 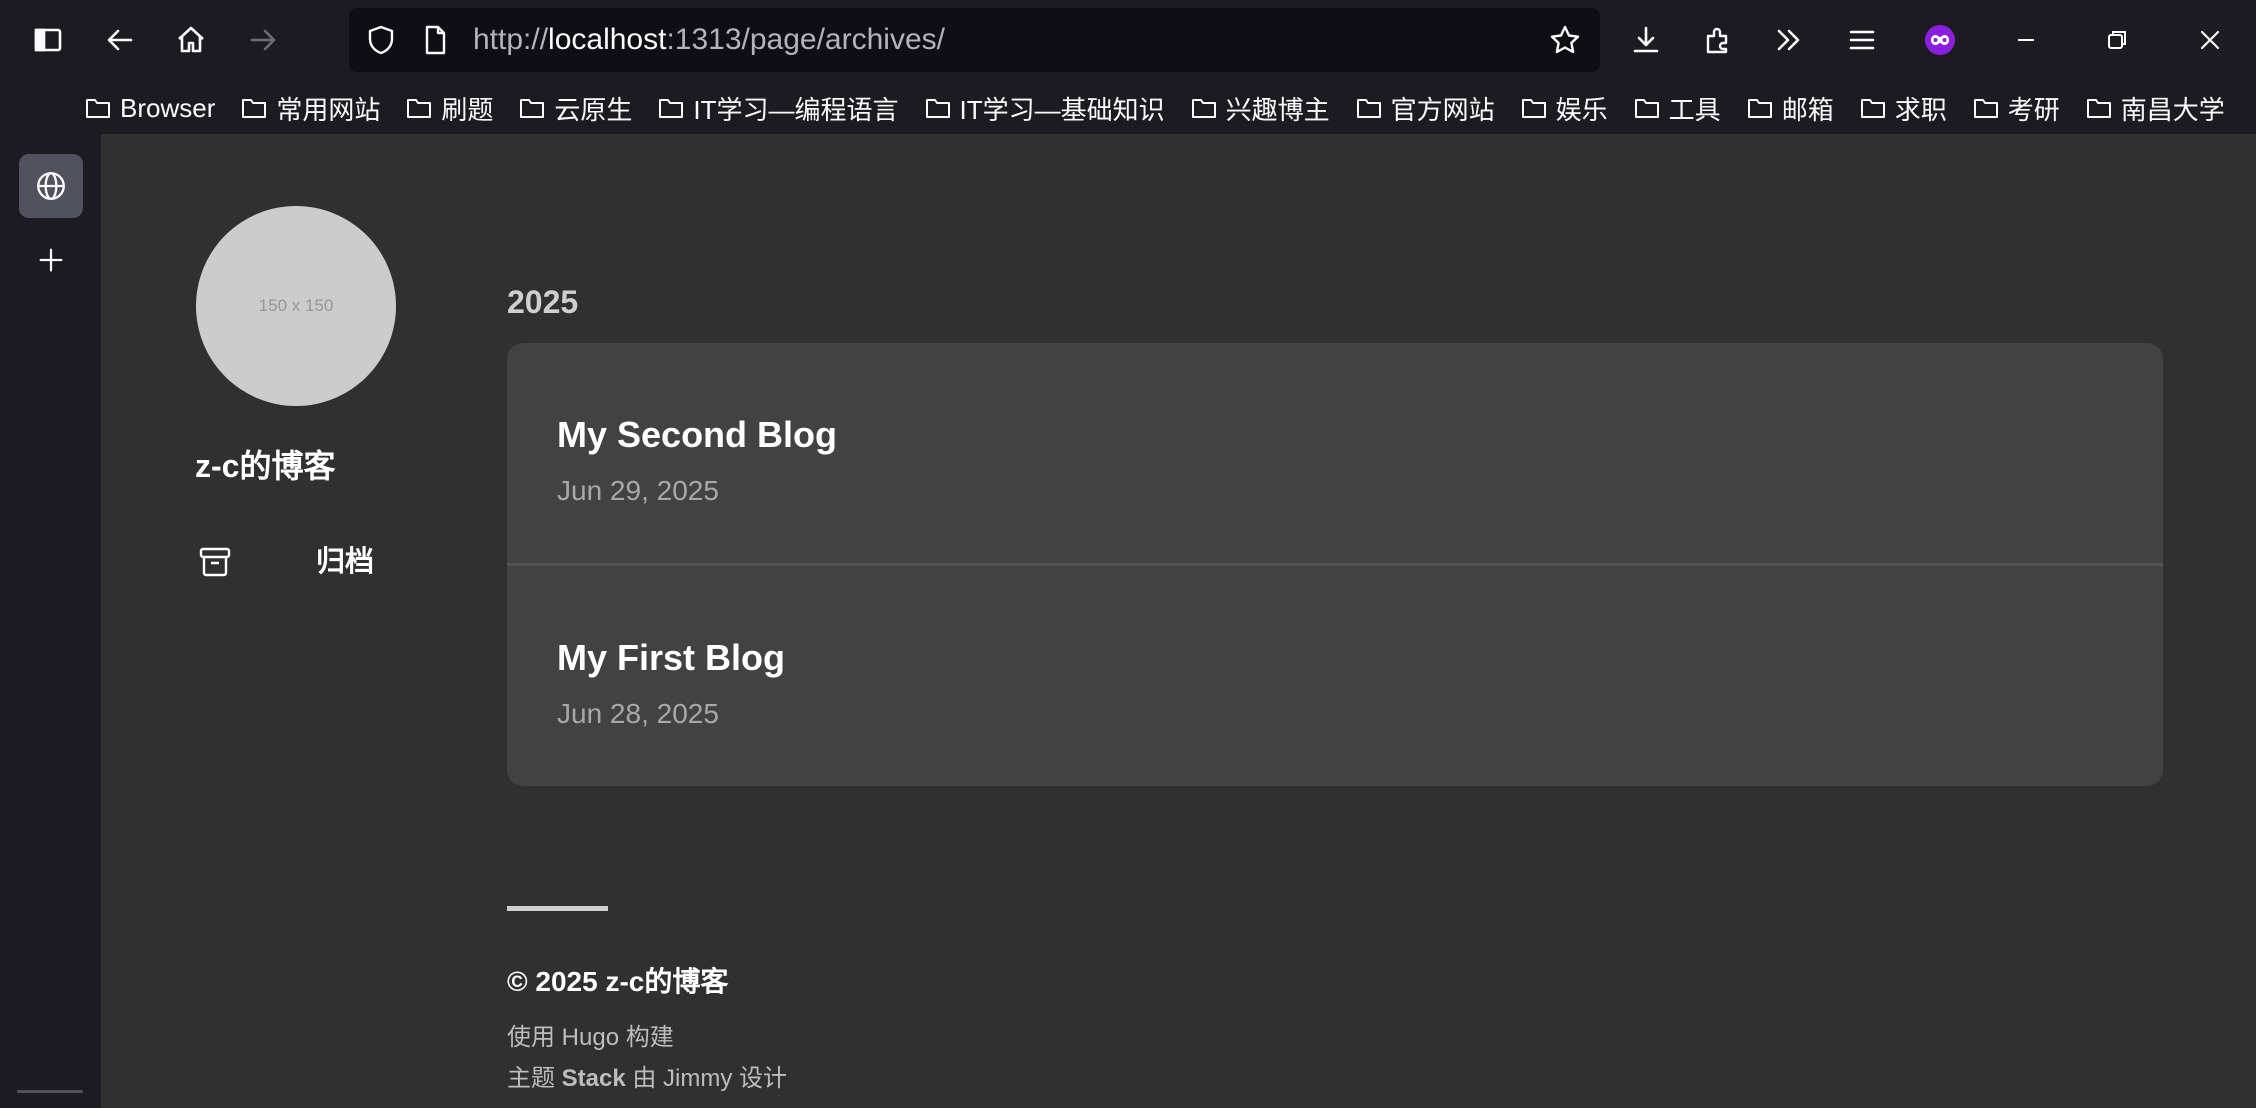 What do you see at coordinates (265, 464) in the screenshot?
I see `site-name: z-c的博客` at bounding box center [265, 464].